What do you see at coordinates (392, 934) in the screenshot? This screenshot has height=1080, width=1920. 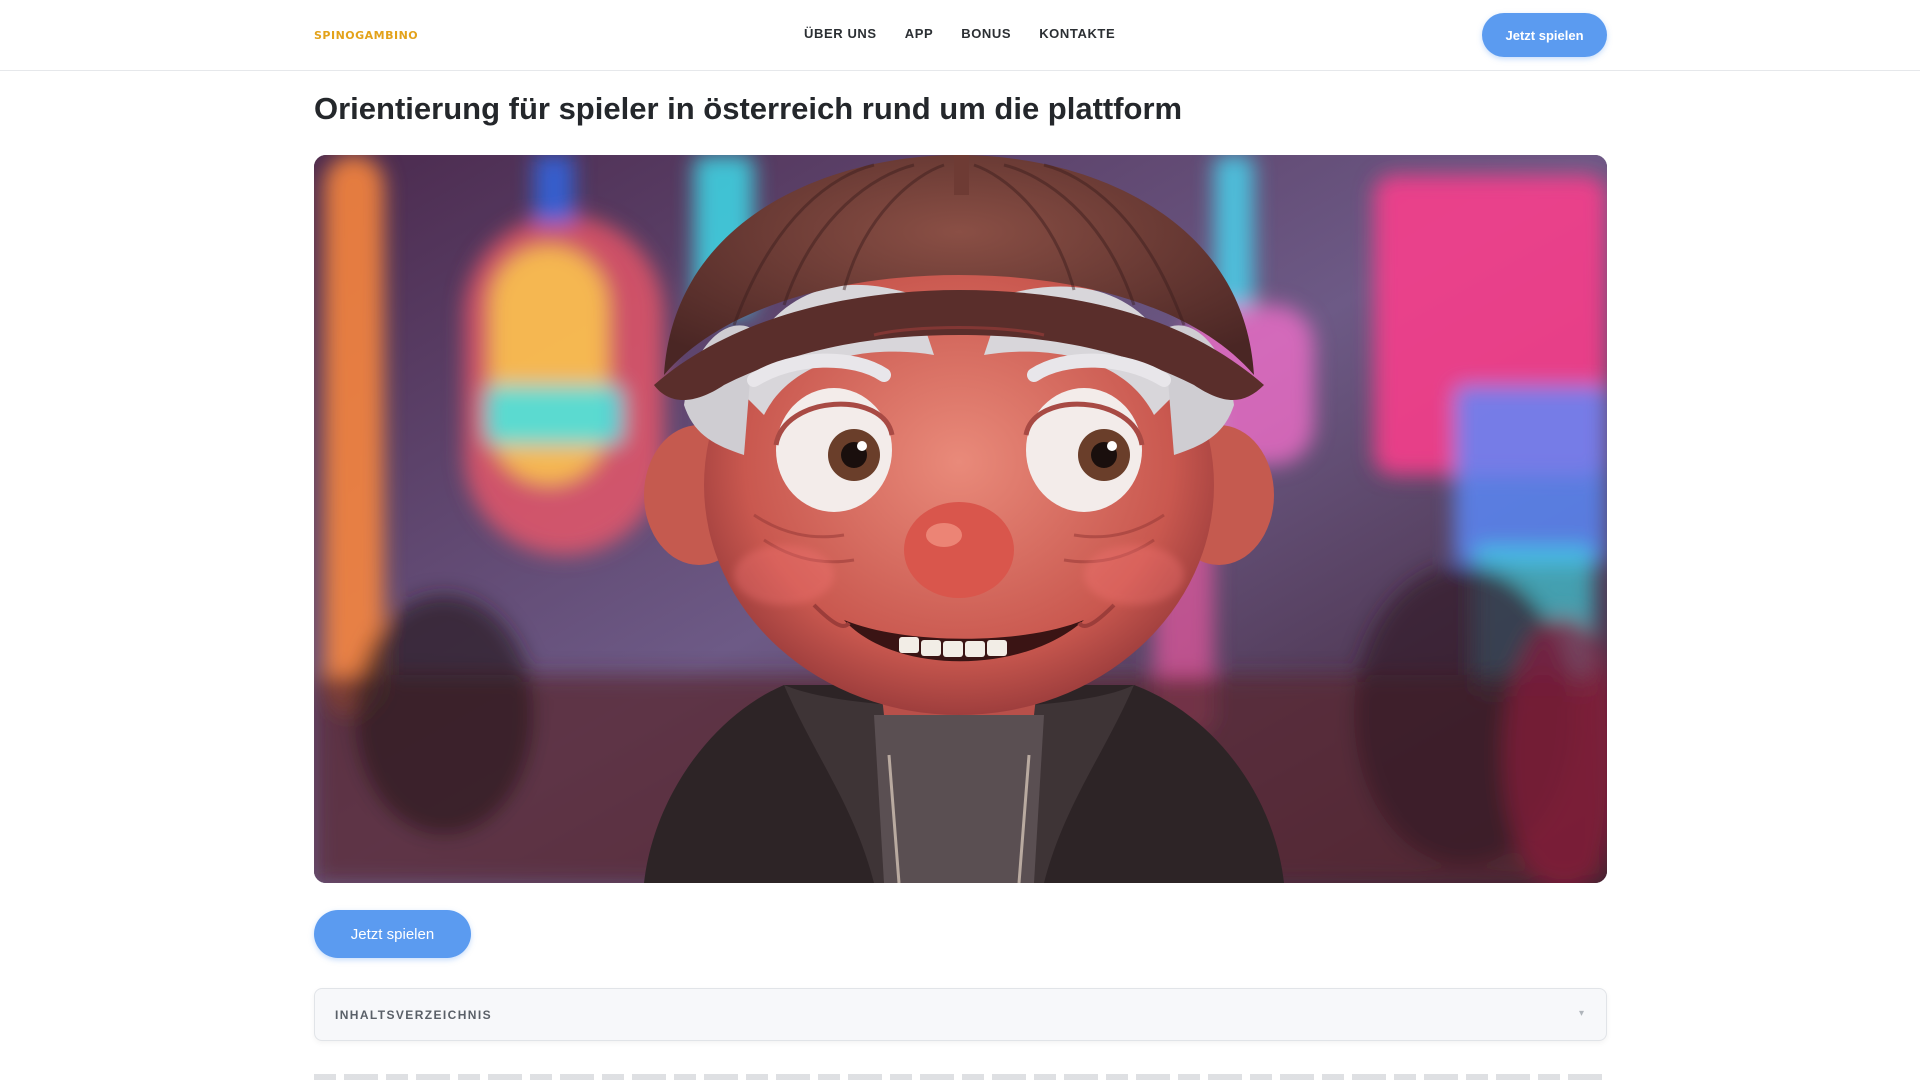 I see `main-play-button: Jetzt spielen` at bounding box center [392, 934].